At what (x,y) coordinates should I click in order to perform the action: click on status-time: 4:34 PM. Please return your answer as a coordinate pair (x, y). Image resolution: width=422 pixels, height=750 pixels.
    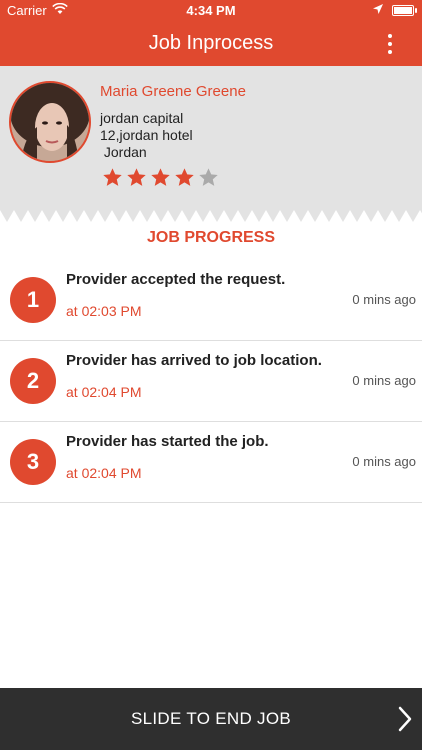
    Looking at the image, I should click on (211, 10).